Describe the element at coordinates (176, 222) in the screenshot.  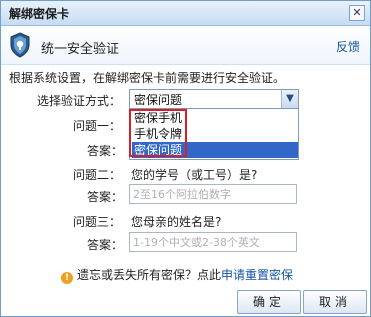
I see `question3-text: 您母亲的姓名是?` at that location.